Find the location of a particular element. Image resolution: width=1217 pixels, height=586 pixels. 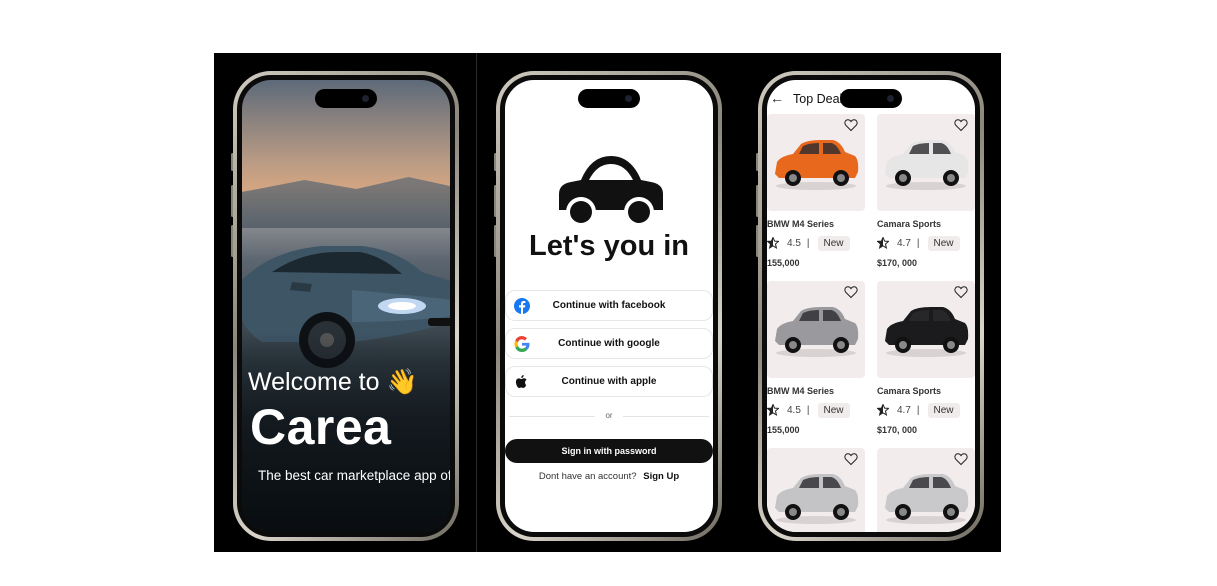

google-icon is located at coordinates (522, 344).